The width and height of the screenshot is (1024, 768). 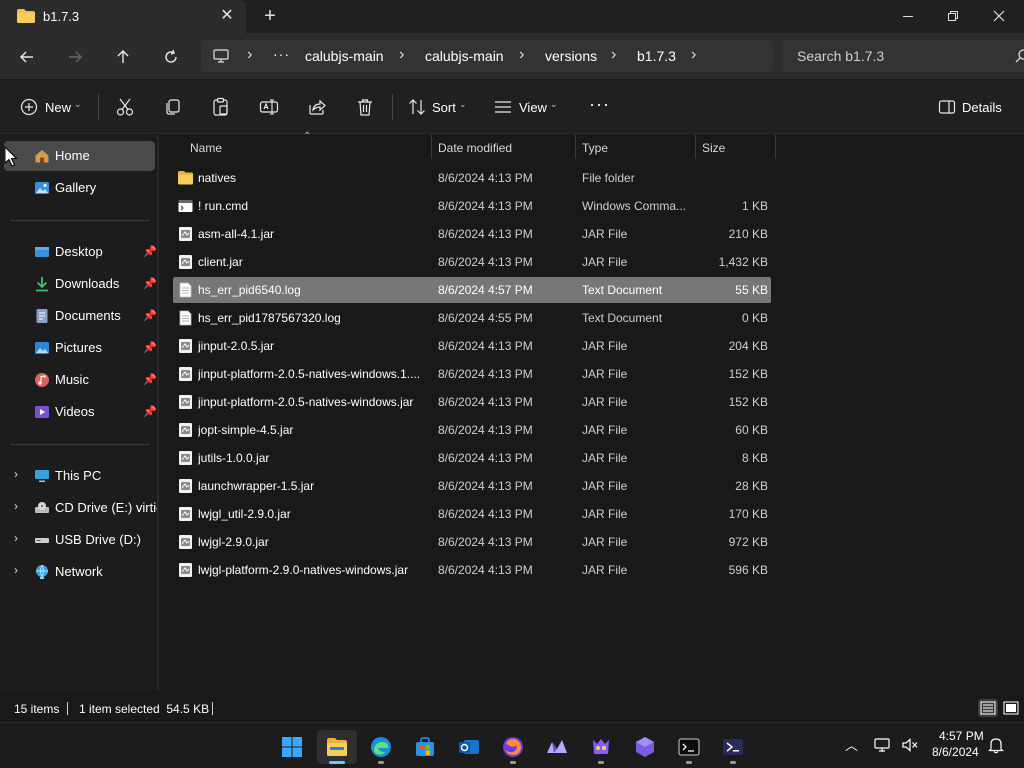 I want to click on new-tab-button: +, so click(x=270, y=16).